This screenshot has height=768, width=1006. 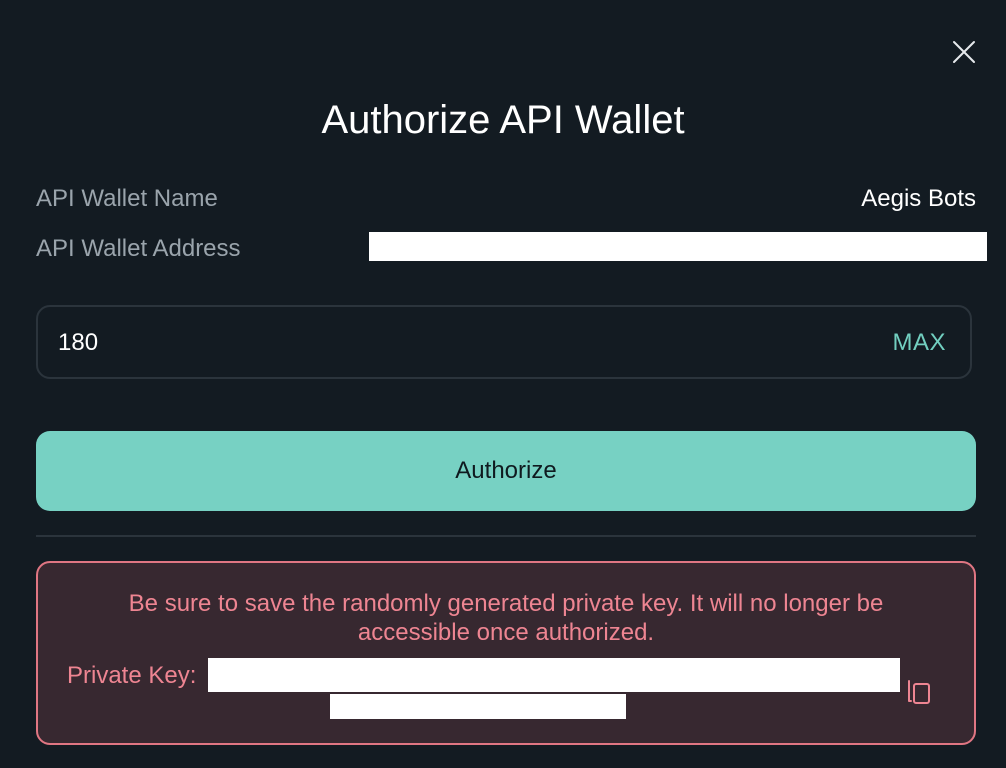 I want to click on copy-private-key-button, so click(x=920, y=691).